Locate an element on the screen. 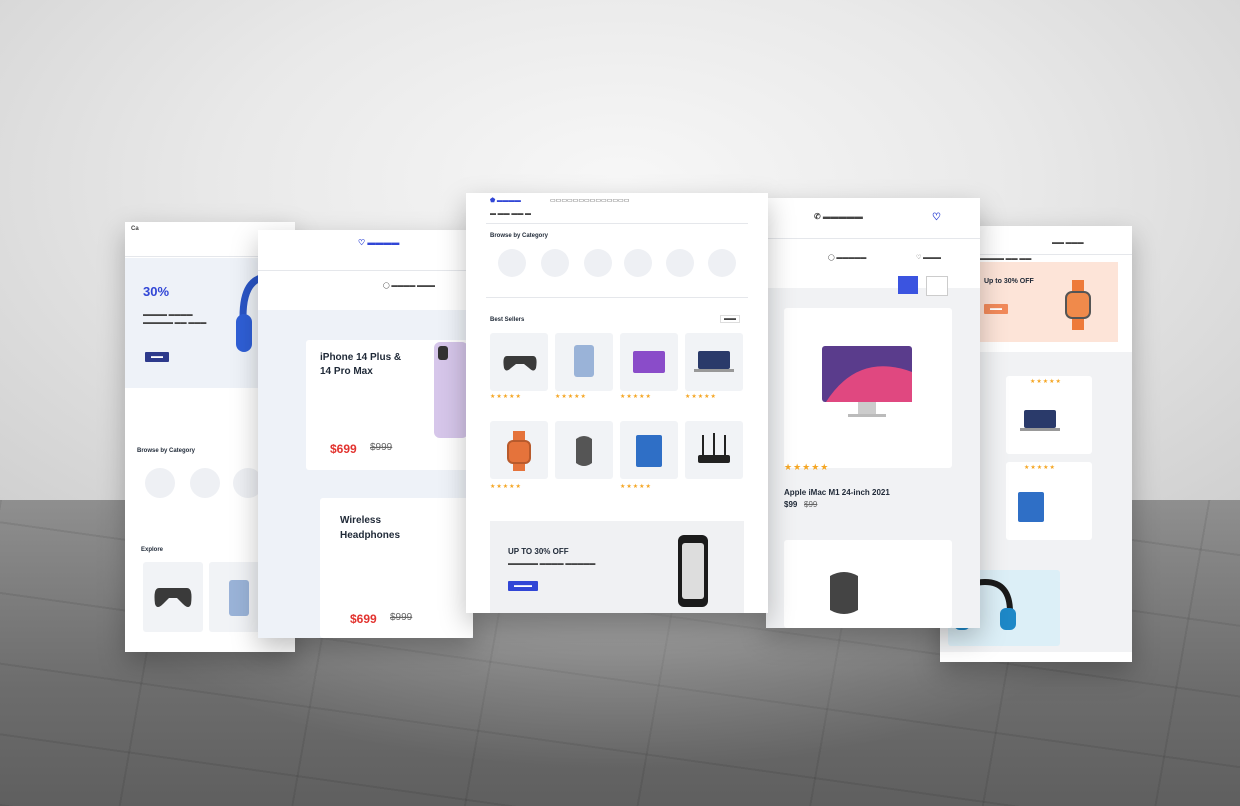 This screenshot has height=806, width=1240. hero-text-2: ▬▬▬▬▬ ▬▬ ▬▬▬ is located at coordinates (175, 323).